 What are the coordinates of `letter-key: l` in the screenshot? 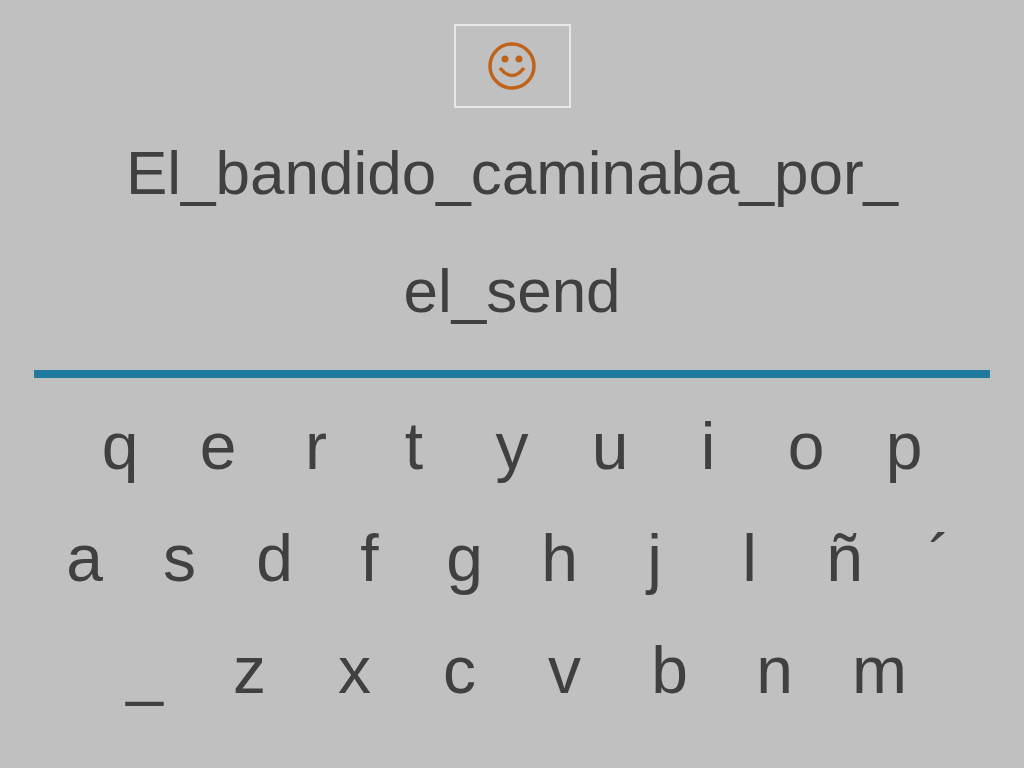 It's located at (749, 558).